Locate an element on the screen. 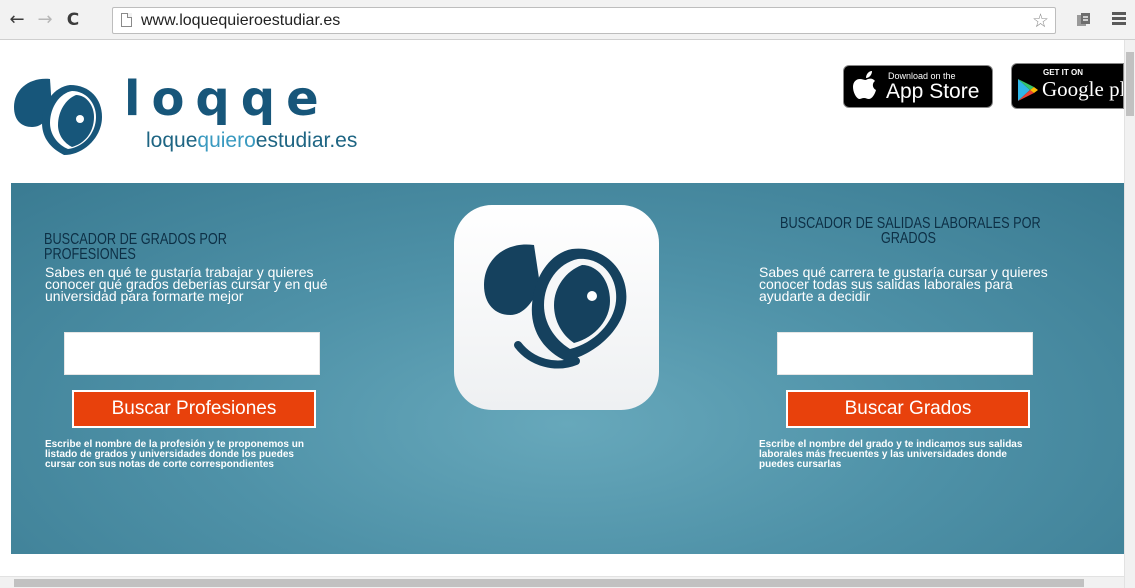 The width and height of the screenshot is (1135, 588). brand-domain: loquequieroestudiar.es is located at coordinates (251, 141).